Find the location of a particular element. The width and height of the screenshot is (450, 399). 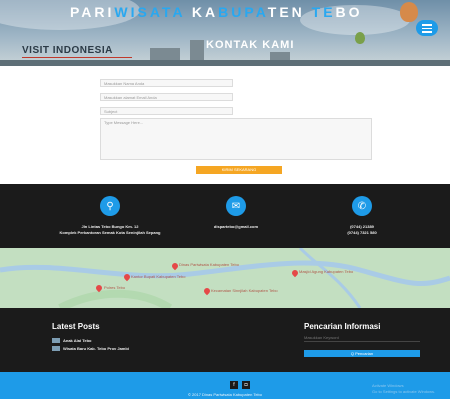

email-block: ✉ dispartebo@gmail.com is located at coordinates (236, 213).